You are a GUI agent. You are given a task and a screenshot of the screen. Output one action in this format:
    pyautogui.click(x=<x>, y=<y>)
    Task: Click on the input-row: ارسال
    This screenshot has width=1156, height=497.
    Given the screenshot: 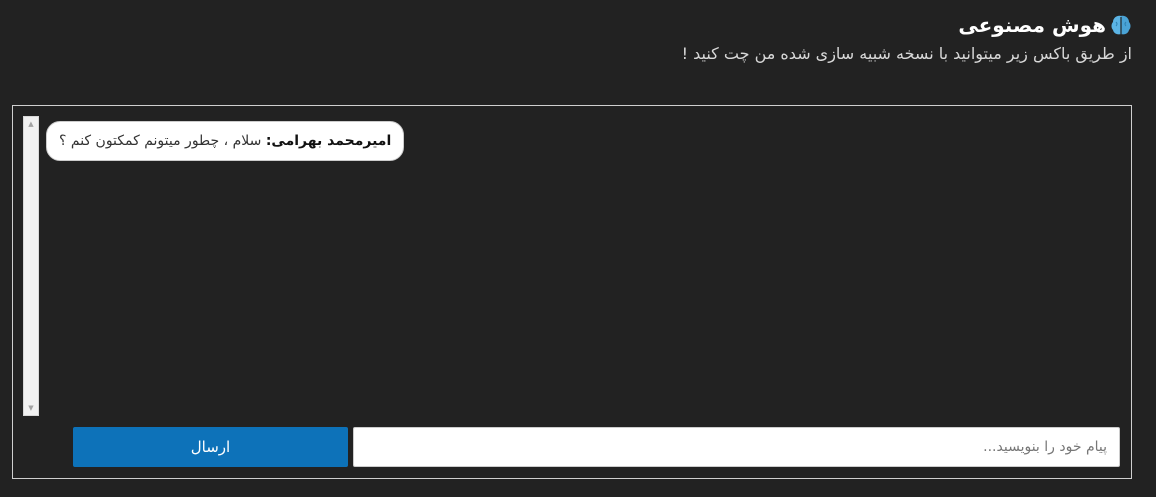 What is the action you would take?
    pyautogui.click(x=597, y=447)
    